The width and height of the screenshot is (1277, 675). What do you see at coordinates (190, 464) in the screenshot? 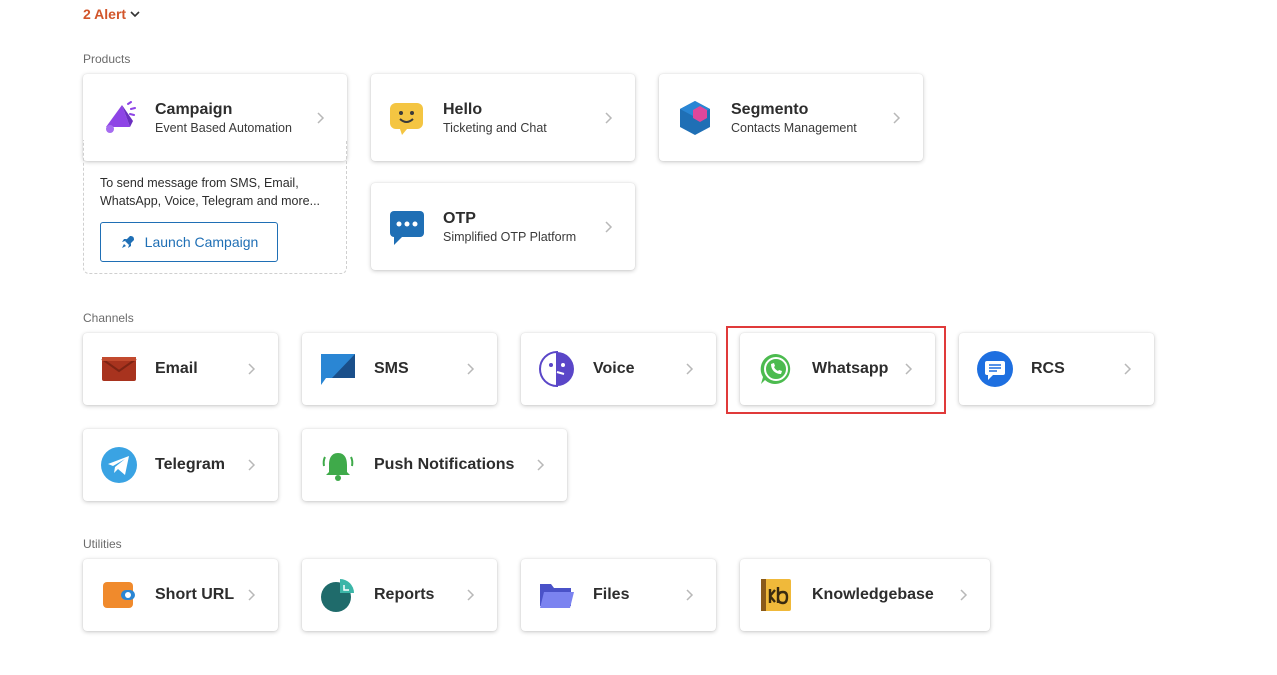
I see `telegram-label: Telegram` at bounding box center [190, 464].